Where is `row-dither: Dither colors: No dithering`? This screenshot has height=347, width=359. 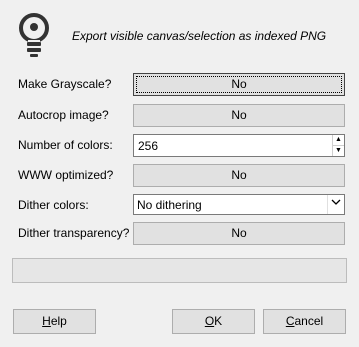
row-dither: Dither colors: No dithering is located at coordinates (183, 206).